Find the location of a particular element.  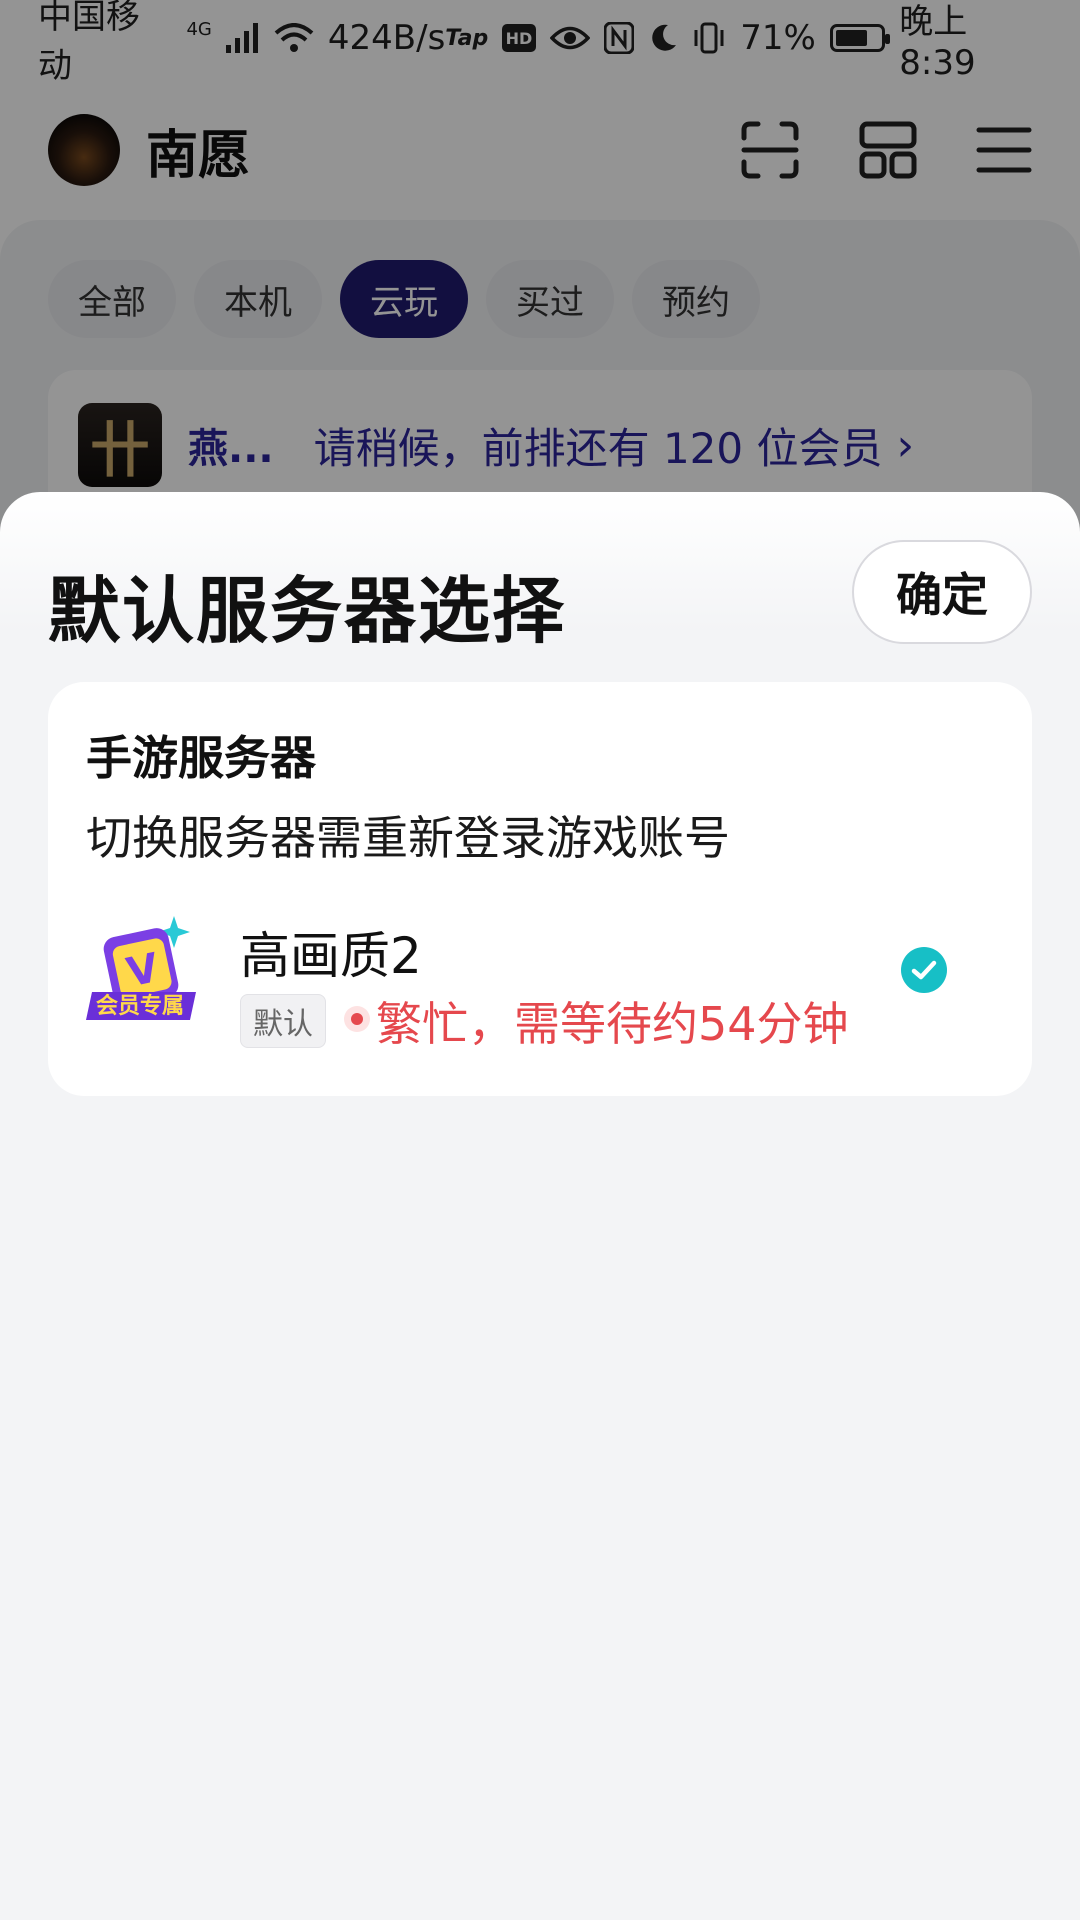

server-status: 繁忙，需等待约54分钟 is located at coordinates (612, 1024).